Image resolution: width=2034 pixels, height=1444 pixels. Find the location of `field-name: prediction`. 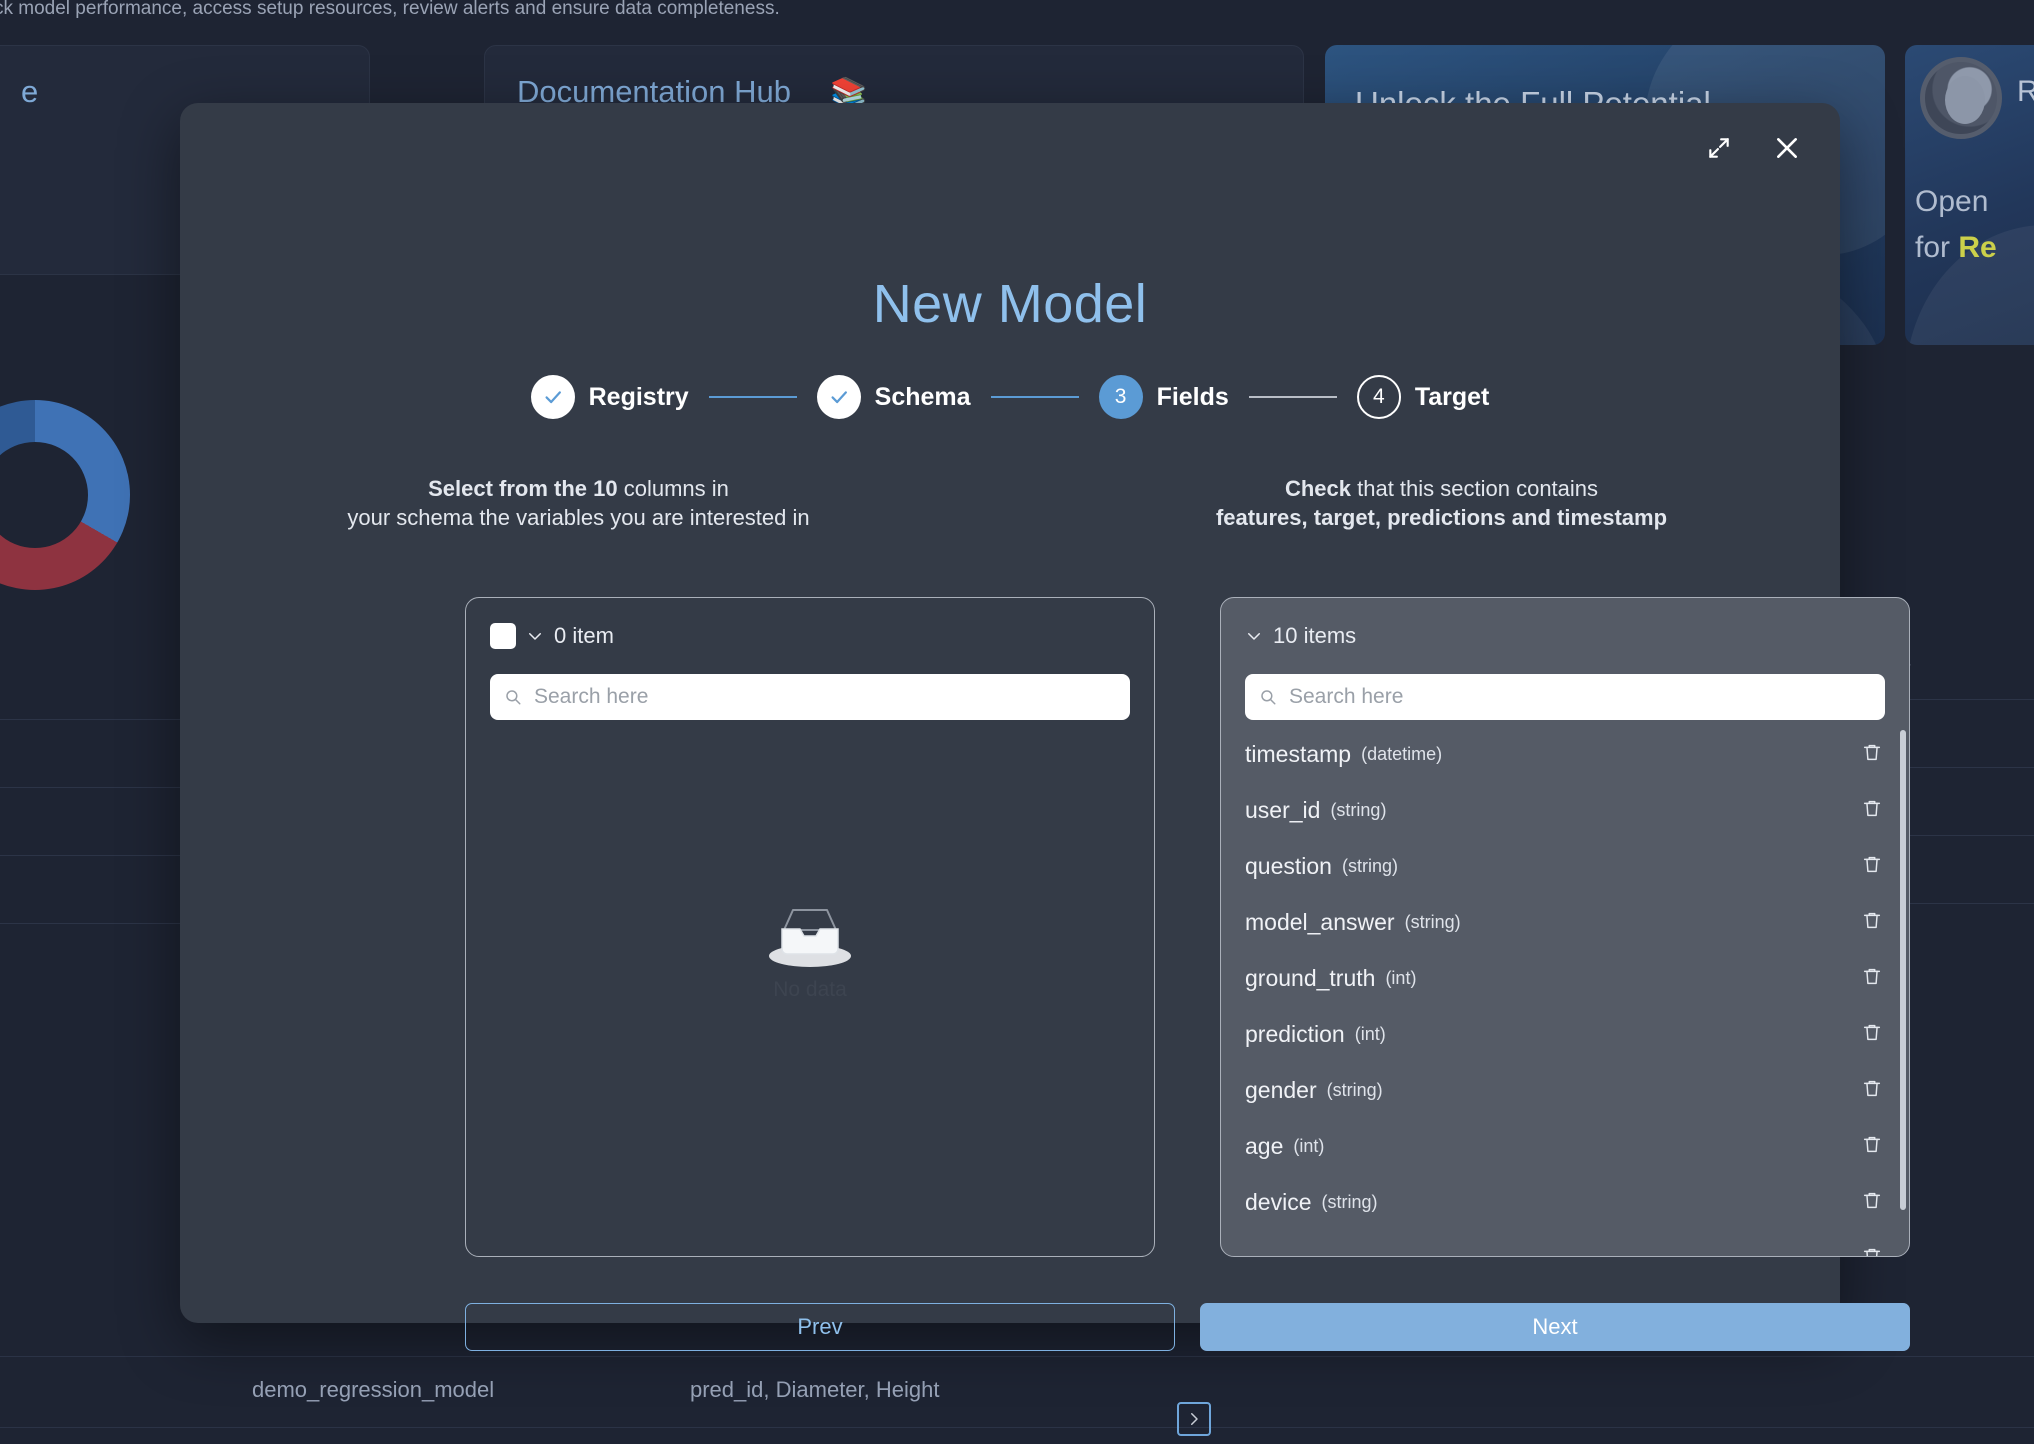

field-name: prediction is located at coordinates (1295, 1033).